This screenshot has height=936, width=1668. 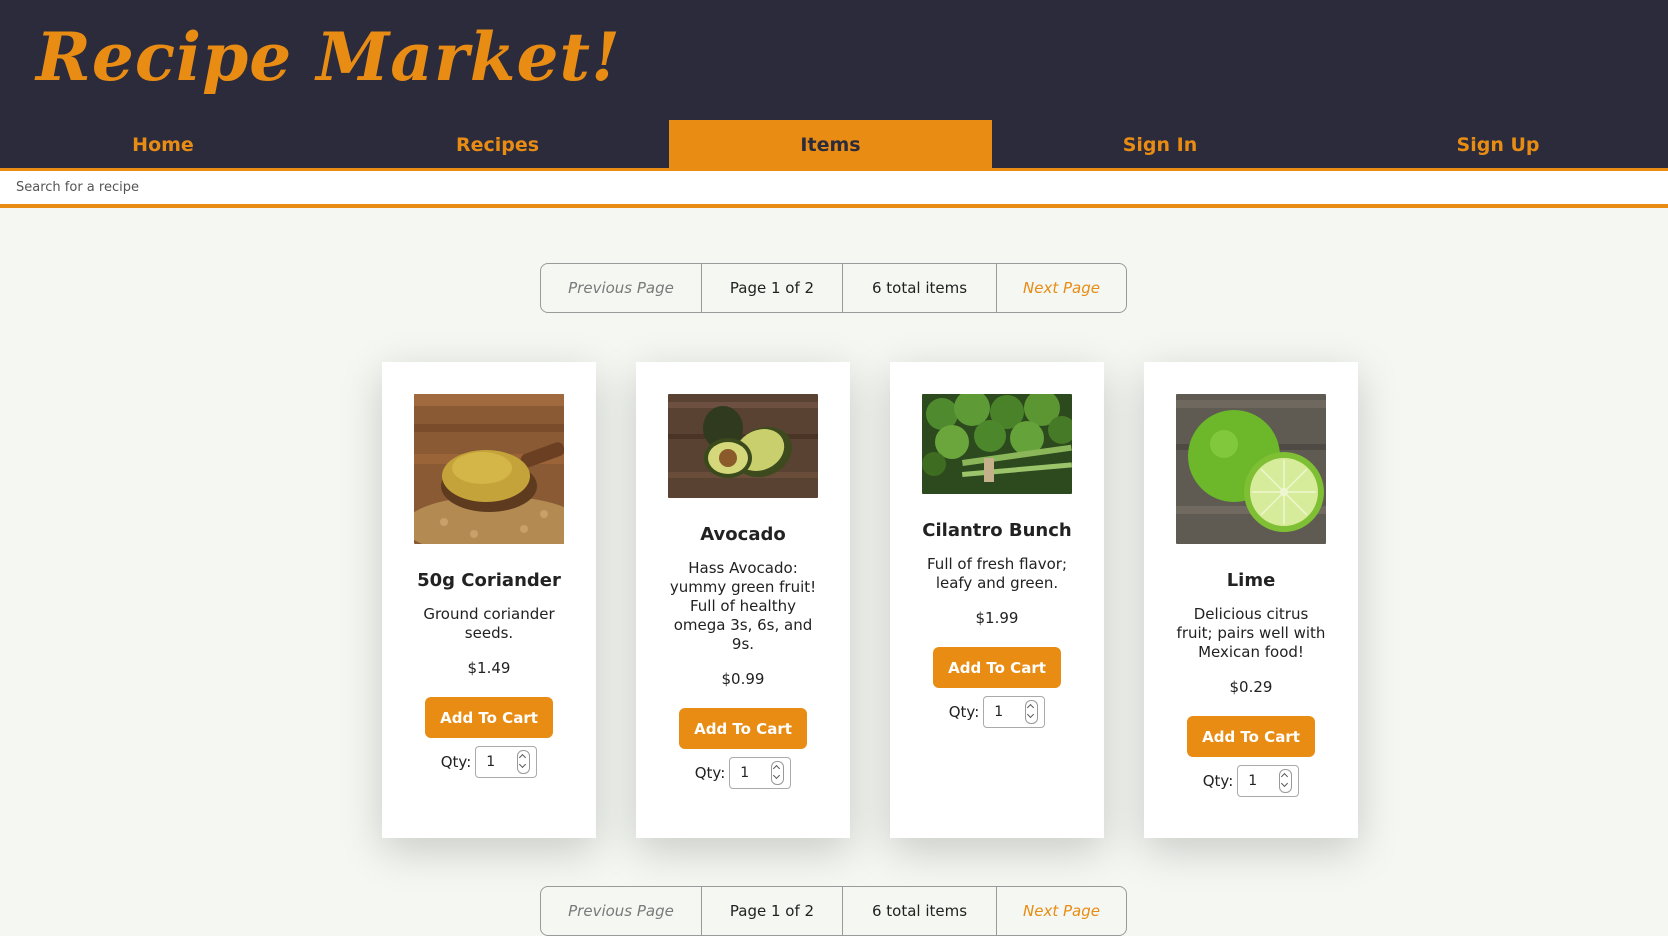 I want to click on search-bar, so click(x=834, y=189).